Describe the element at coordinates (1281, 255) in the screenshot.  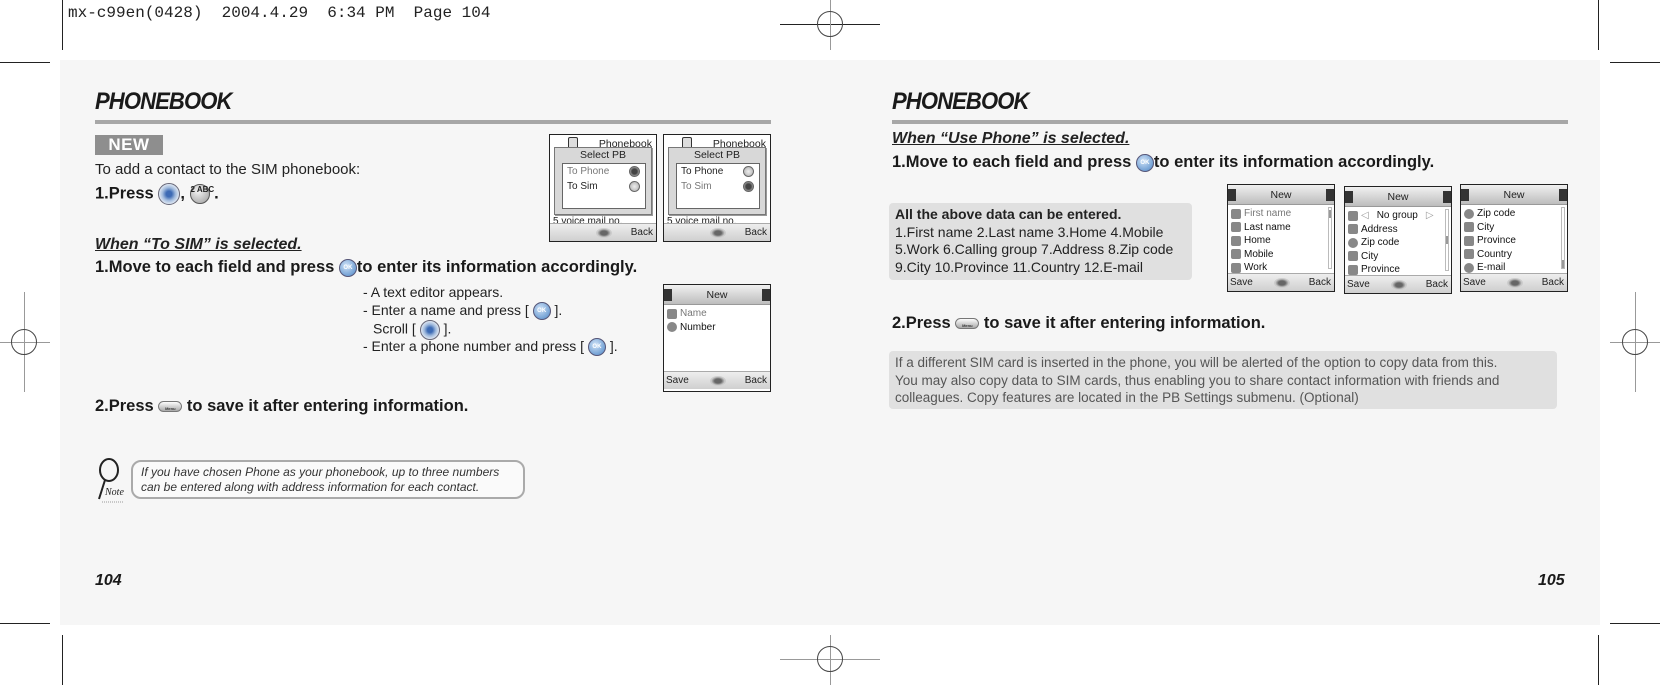
I see `field-mobile: Mobile` at that location.